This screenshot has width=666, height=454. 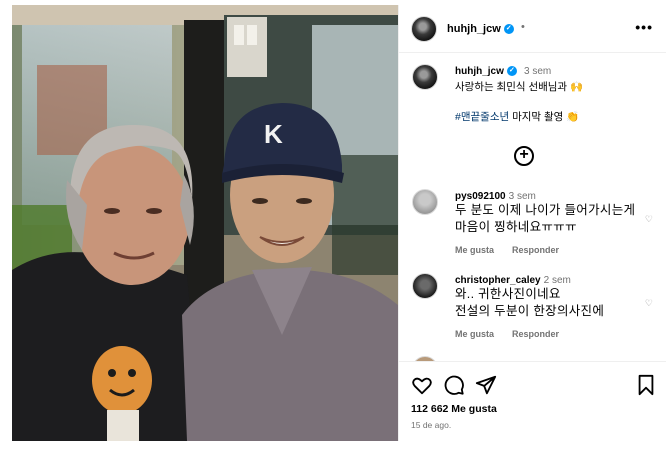 I want to click on bookmark-icon, so click(x=646, y=385).